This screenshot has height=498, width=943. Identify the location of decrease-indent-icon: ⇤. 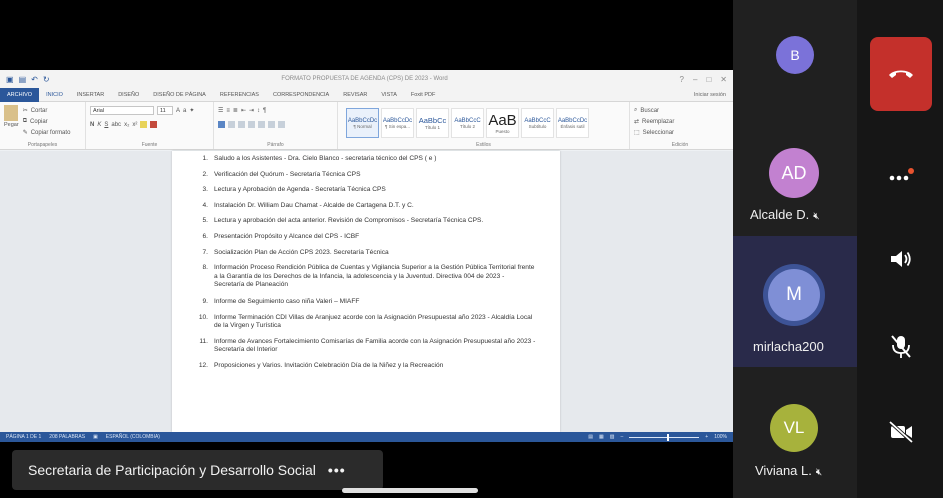
(243, 110).